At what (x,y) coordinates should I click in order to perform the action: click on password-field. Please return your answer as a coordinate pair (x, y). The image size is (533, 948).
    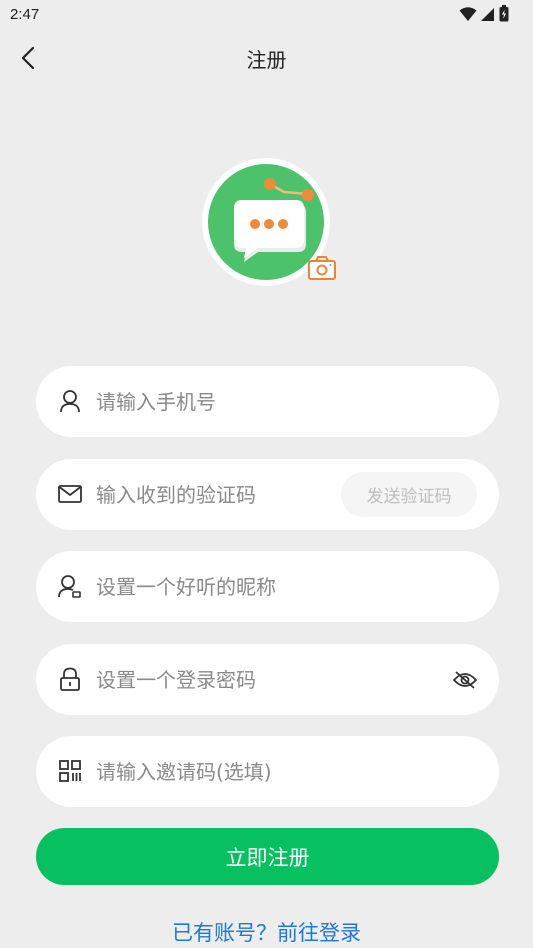
    Looking at the image, I should click on (267, 679).